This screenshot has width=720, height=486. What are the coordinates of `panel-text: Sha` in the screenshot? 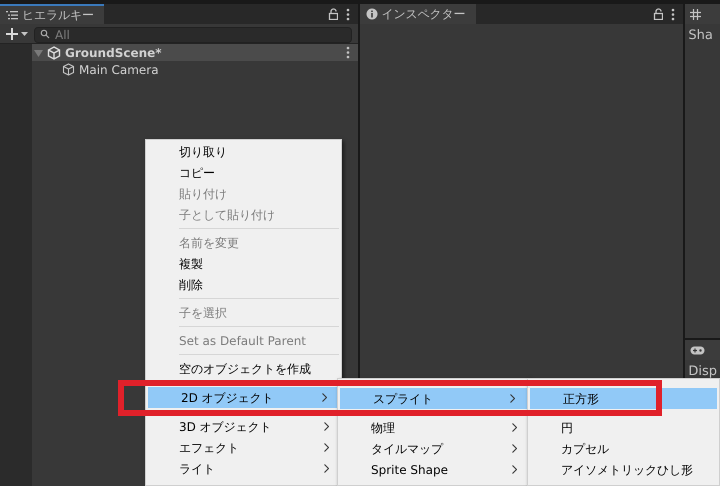 It's located at (700, 36).